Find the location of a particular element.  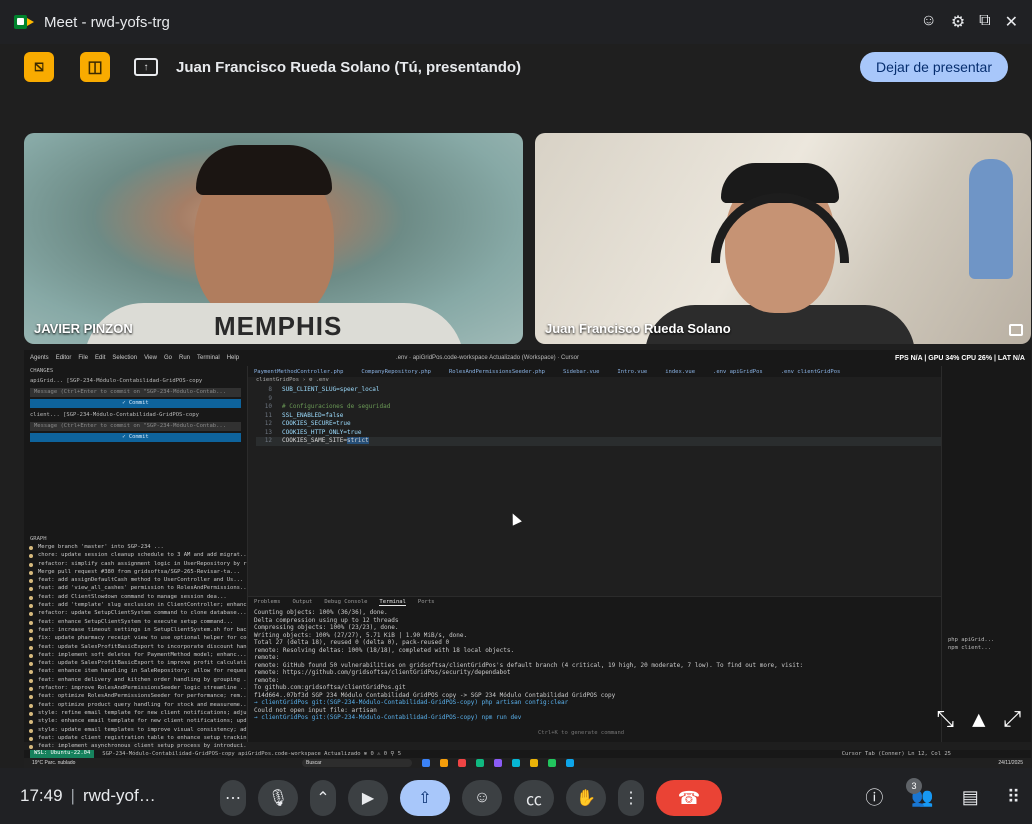

collapse-icon: ▲ is located at coordinates (978, 719).